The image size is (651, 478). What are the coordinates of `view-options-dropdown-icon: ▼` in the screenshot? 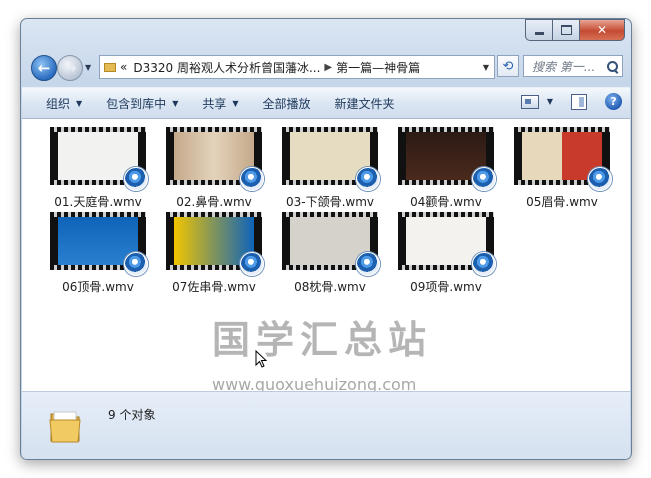 It's located at (550, 101).